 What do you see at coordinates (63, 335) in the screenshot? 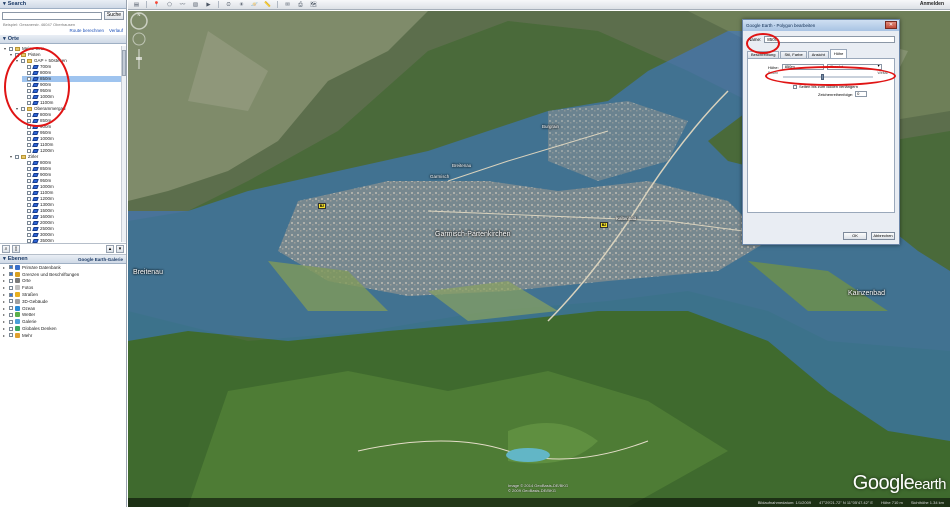
I see `layer-item: ▸ Mehr` at bounding box center [63, 335].